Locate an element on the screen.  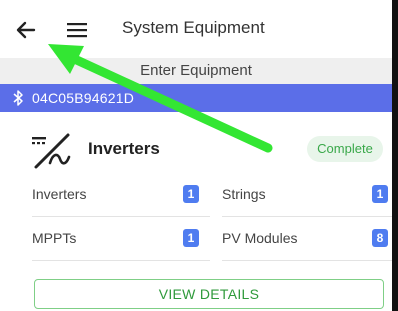
hamburger-menu-icon is located at coordinates (77, 30).